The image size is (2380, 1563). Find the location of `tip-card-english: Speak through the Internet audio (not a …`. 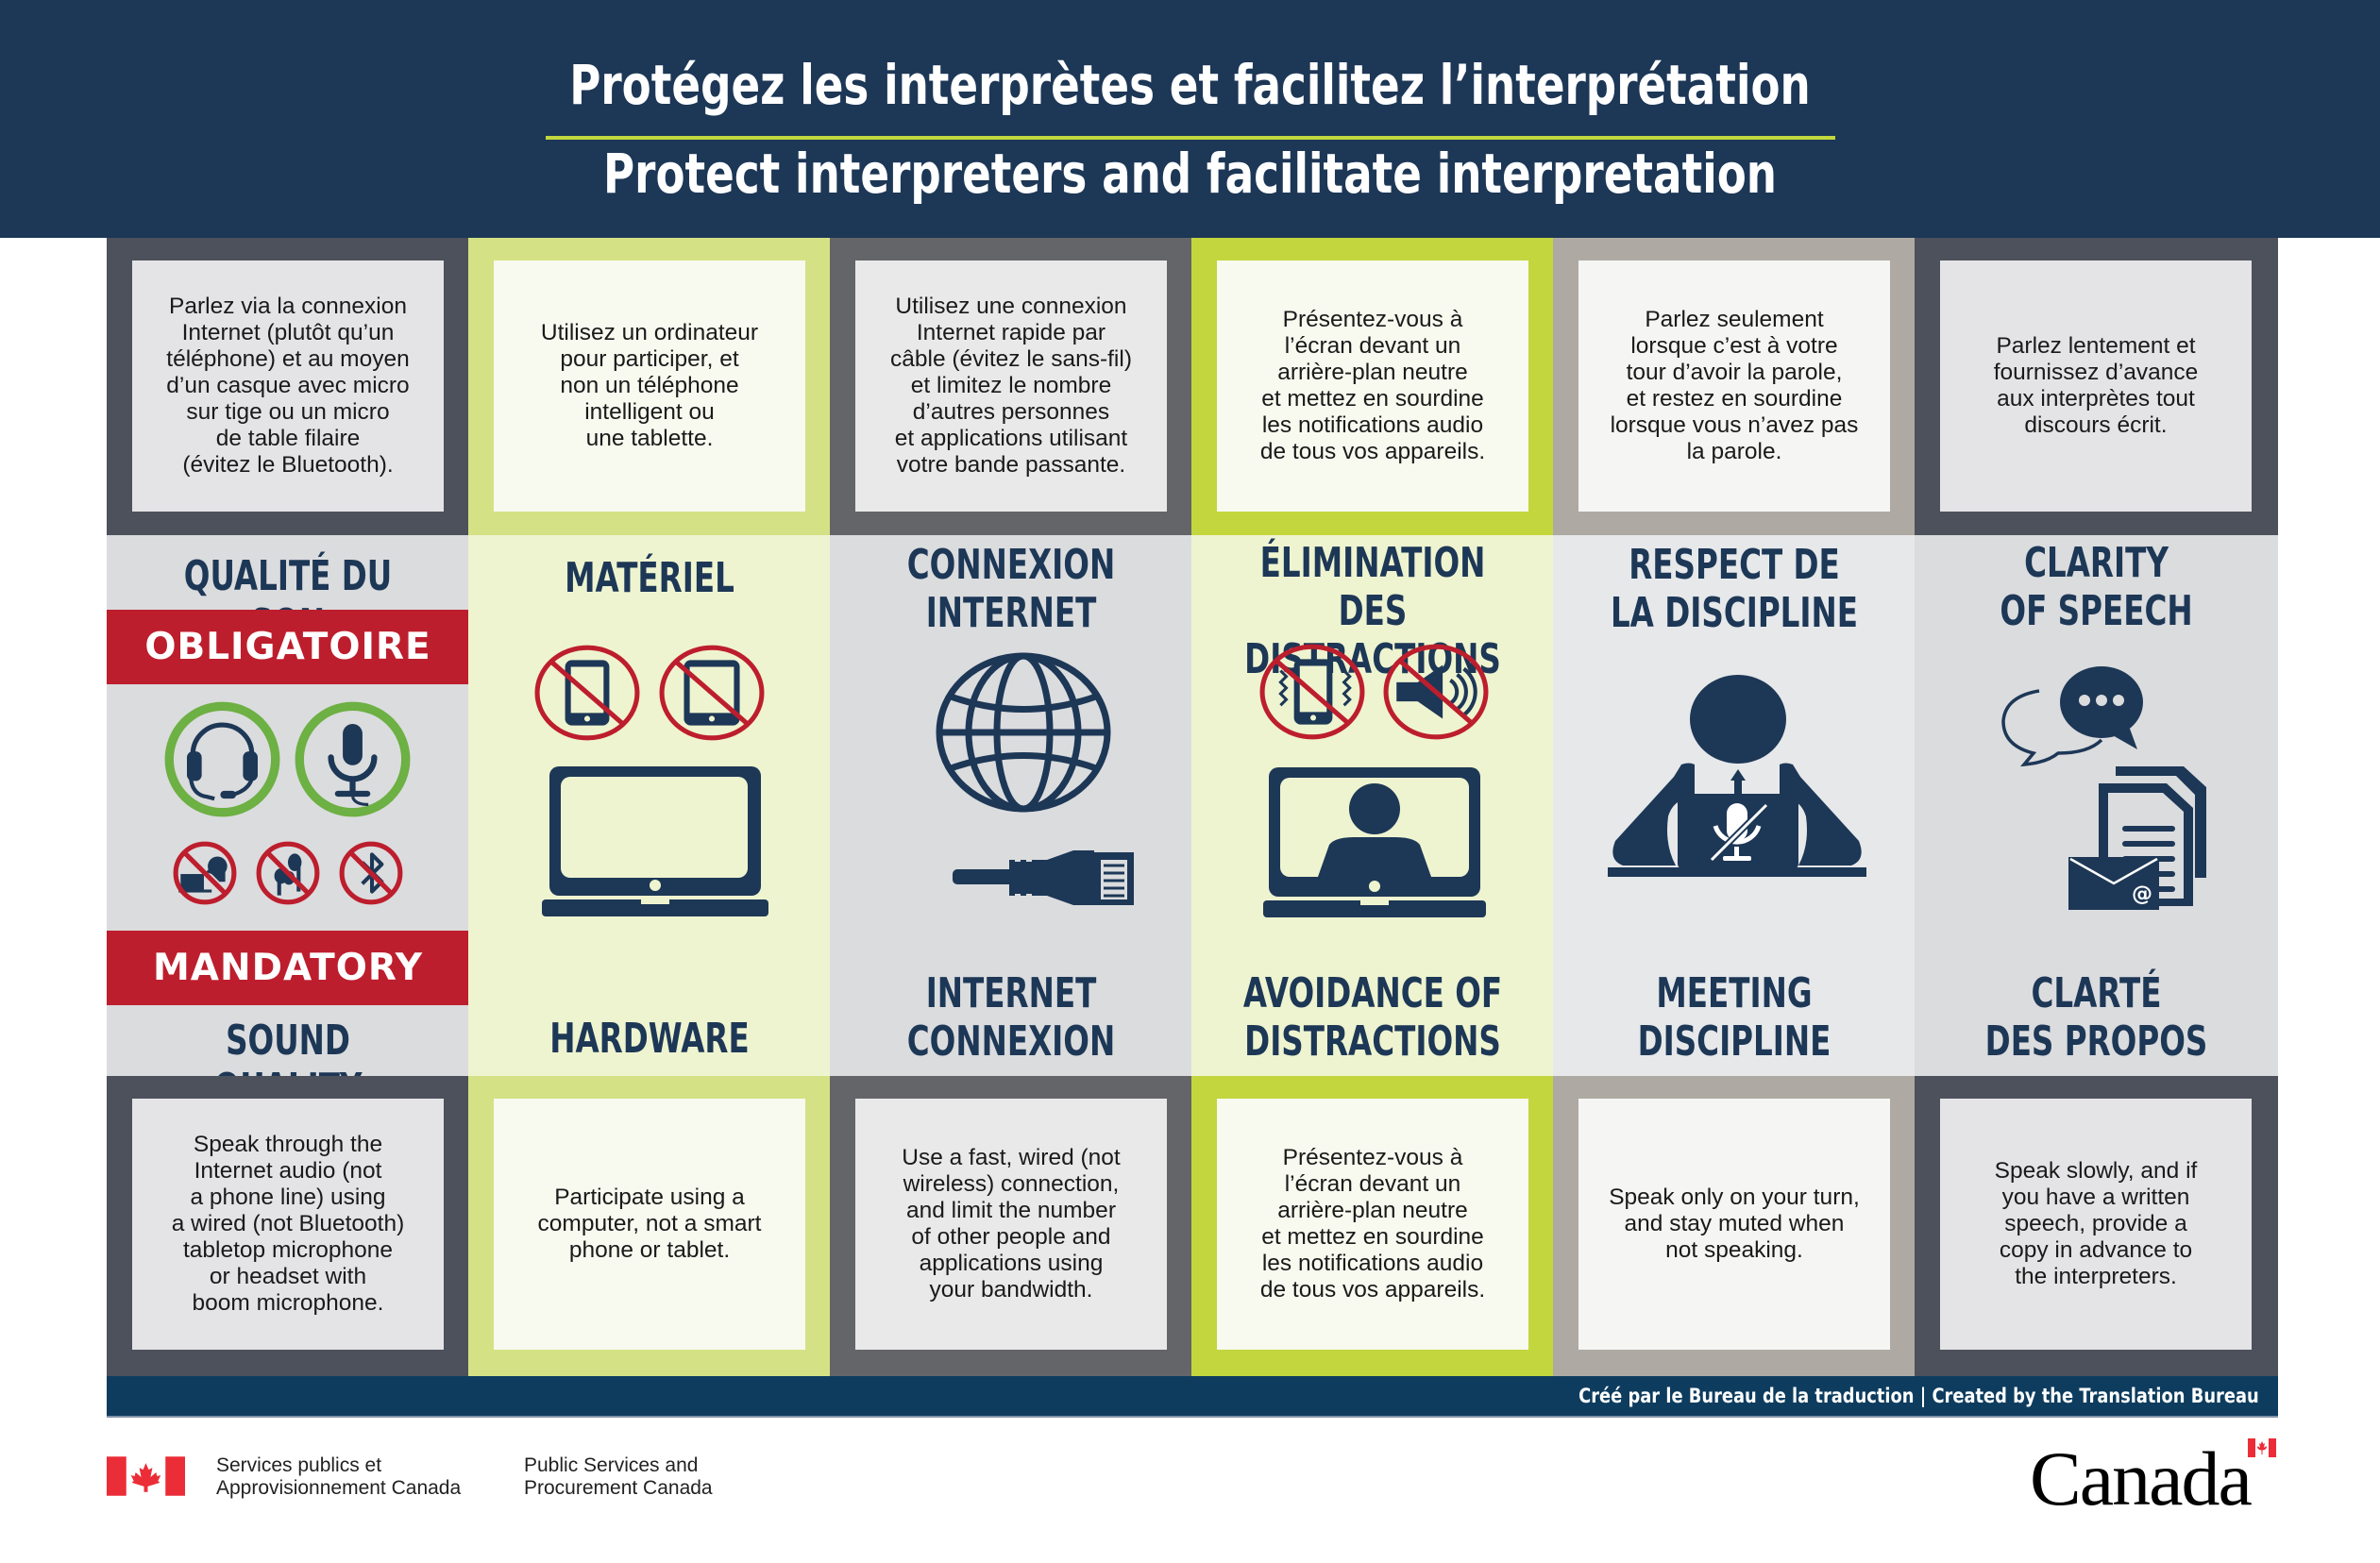

tip-card-english: Speak through the Internet audio (not a … is located at coordinates (288, 1225).